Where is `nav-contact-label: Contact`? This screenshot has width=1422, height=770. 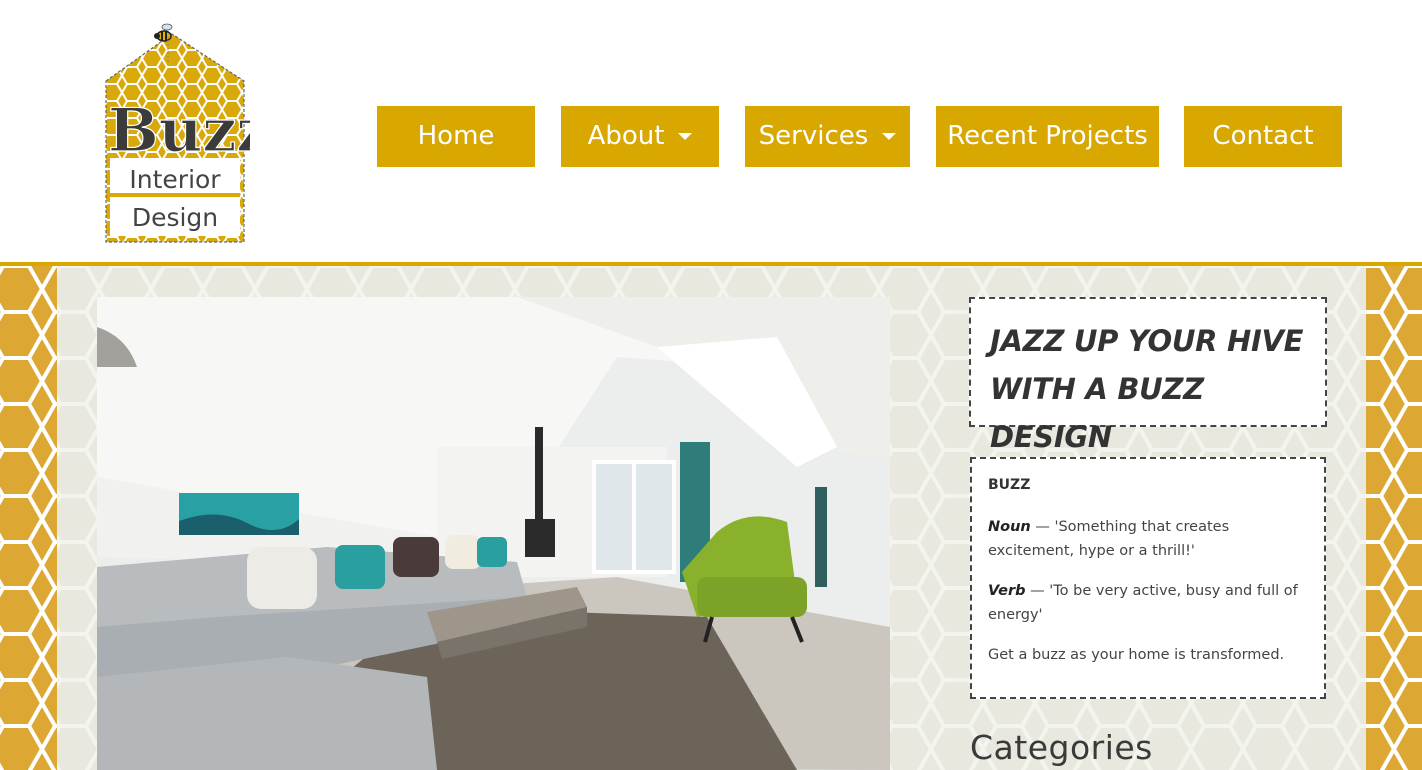 nav-contact-label: Contact is located at coordinates (1263, 136).